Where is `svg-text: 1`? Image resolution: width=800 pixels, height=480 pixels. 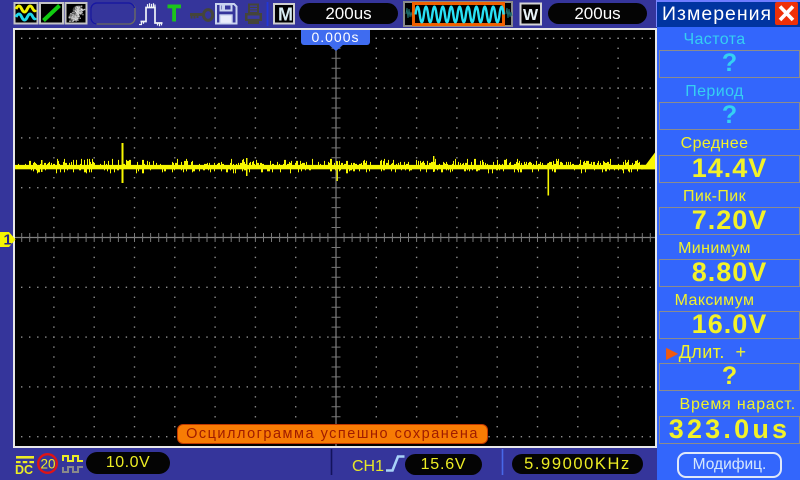 svg-text: 1 is located at coordinates (8, 240).